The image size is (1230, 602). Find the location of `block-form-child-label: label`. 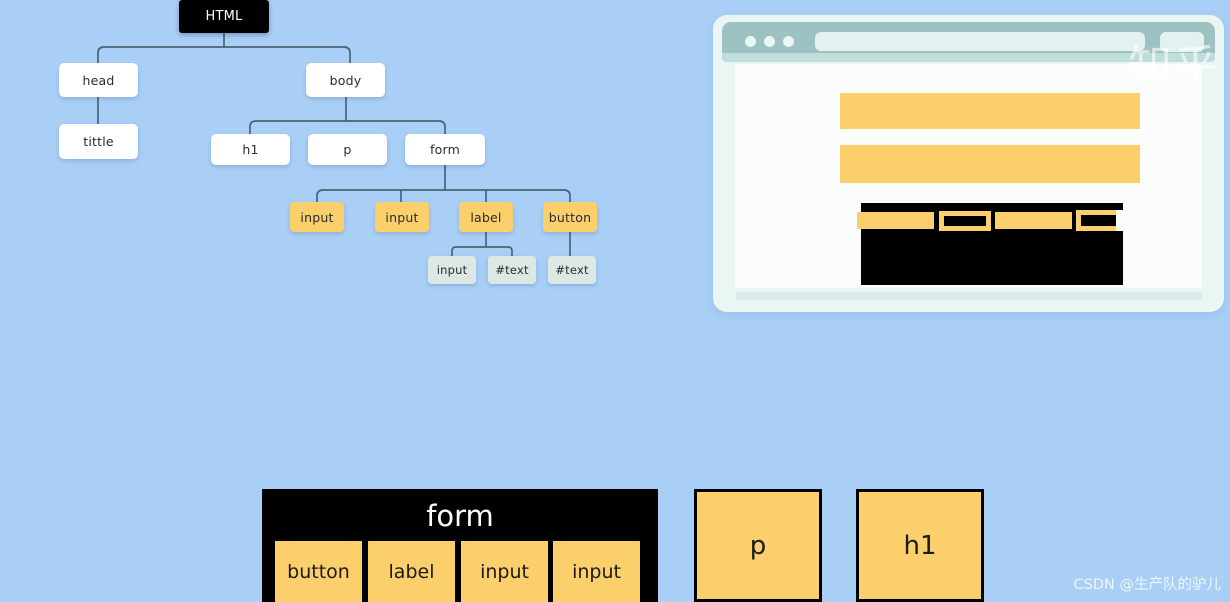

block-form-child-label: label is located at coordinates (411, 571).